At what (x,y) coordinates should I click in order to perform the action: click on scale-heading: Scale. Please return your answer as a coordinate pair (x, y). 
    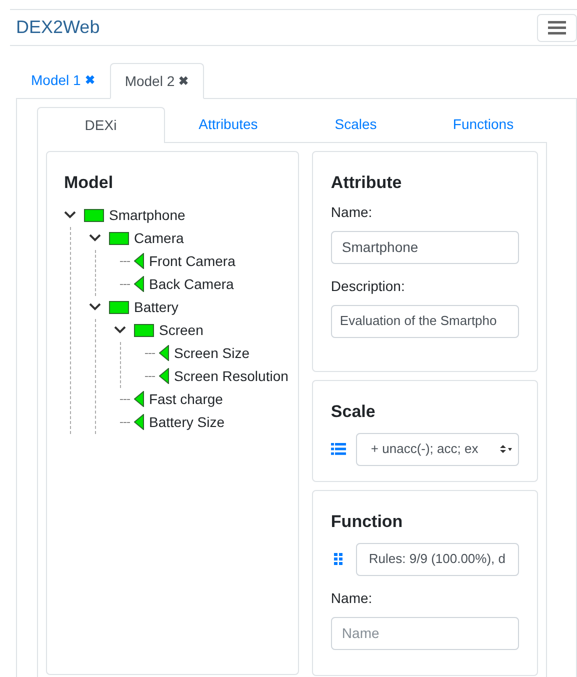
    Looking at the image, I should click on (353, 412).